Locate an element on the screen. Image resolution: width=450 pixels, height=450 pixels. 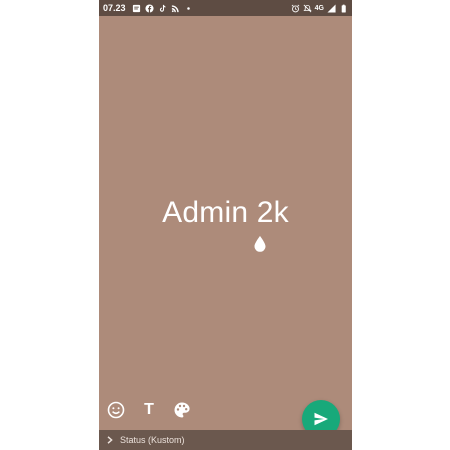
text-style-label: T is located at coordinates (149, 409).